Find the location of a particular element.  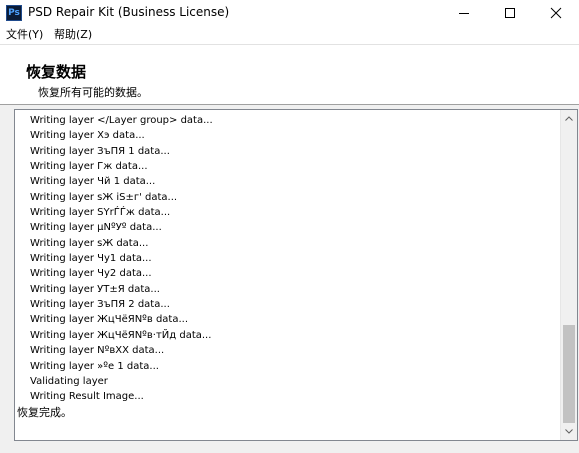

wizard-header: 恢复数据 恢复所有可能的数据。 is located at coordinates (289, 74).